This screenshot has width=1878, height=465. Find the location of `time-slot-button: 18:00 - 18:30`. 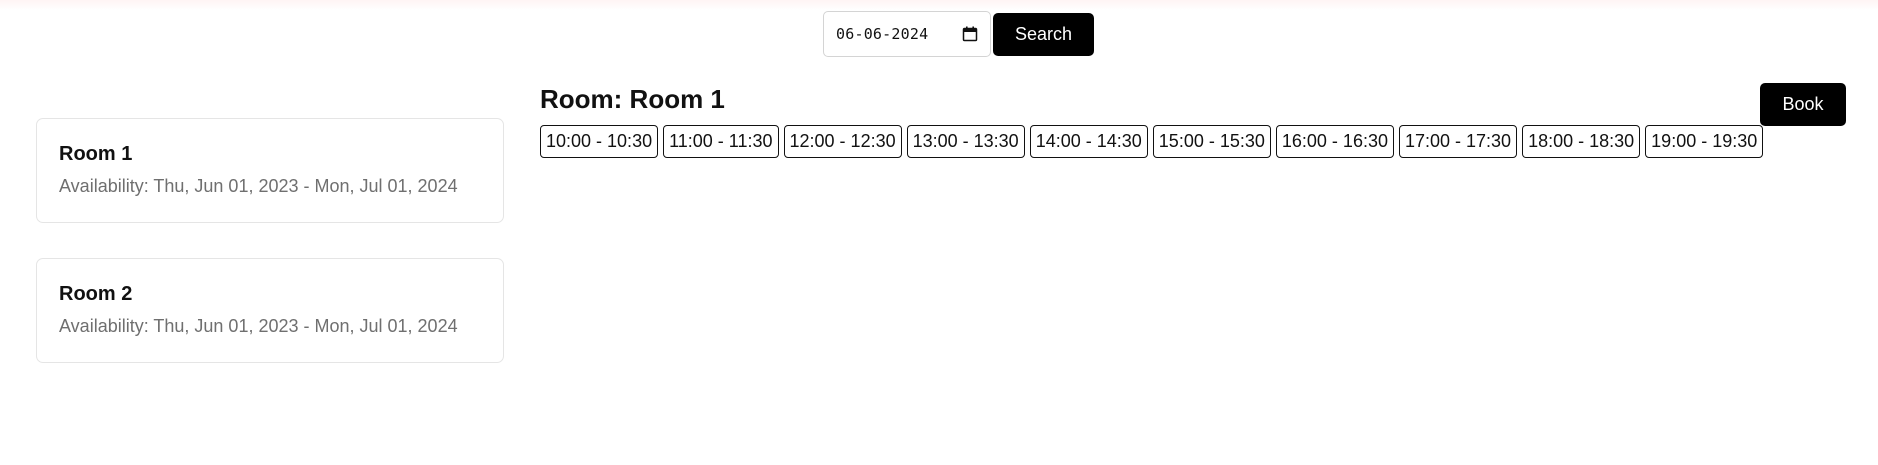

time-slot-button: 18:00 - 18:30 is located at coordinates (1581, 141).